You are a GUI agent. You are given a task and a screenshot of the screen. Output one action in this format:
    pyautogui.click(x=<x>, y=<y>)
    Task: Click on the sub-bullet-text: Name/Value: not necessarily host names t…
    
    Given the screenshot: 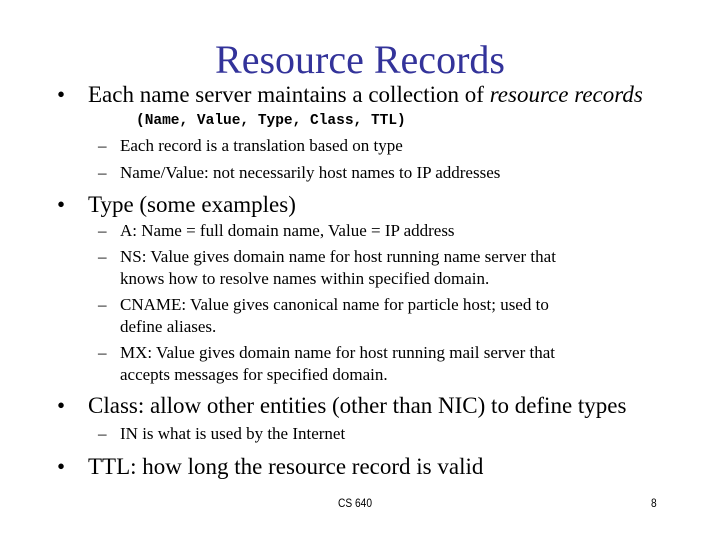 What is the action you would take?
    pyautogui.click(x=310, y=172)
    